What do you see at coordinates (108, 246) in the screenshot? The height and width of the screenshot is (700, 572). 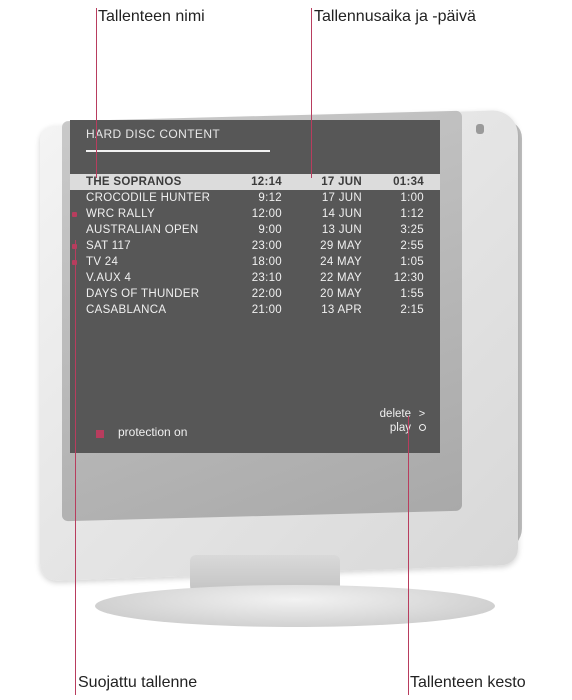 I see `recording-name: SAT 117` at bounding box center [108, 246].